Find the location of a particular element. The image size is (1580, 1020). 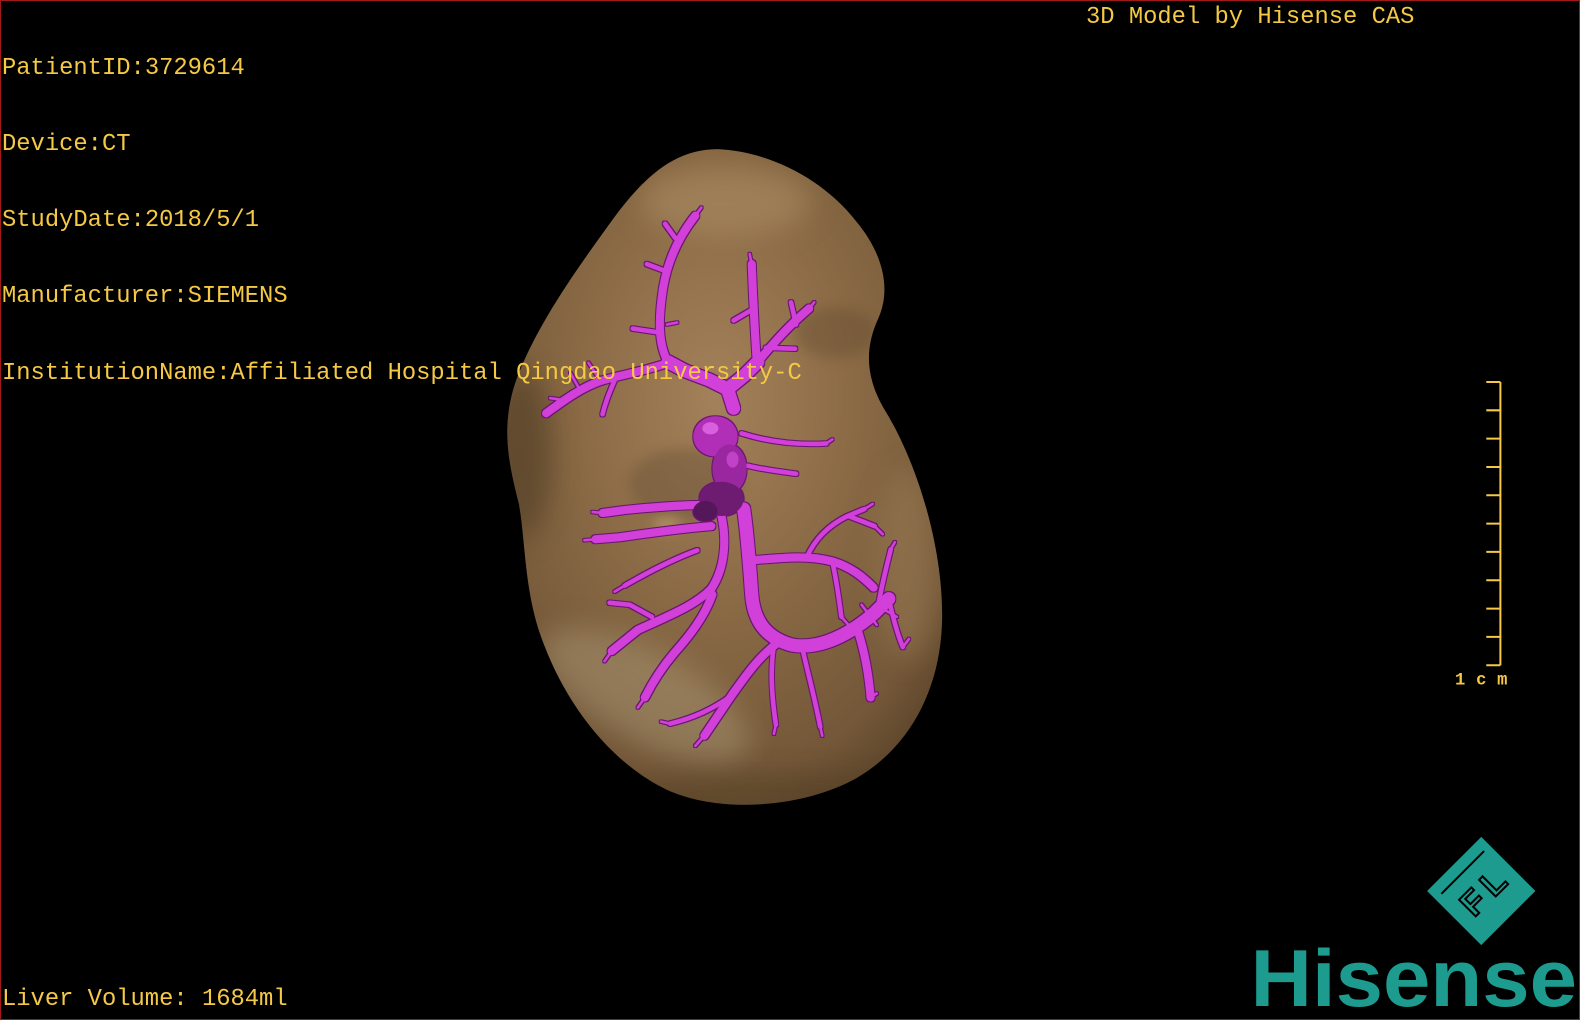

hisense-fl-emblem-icon: F L is located at coordinates (1481, 891).